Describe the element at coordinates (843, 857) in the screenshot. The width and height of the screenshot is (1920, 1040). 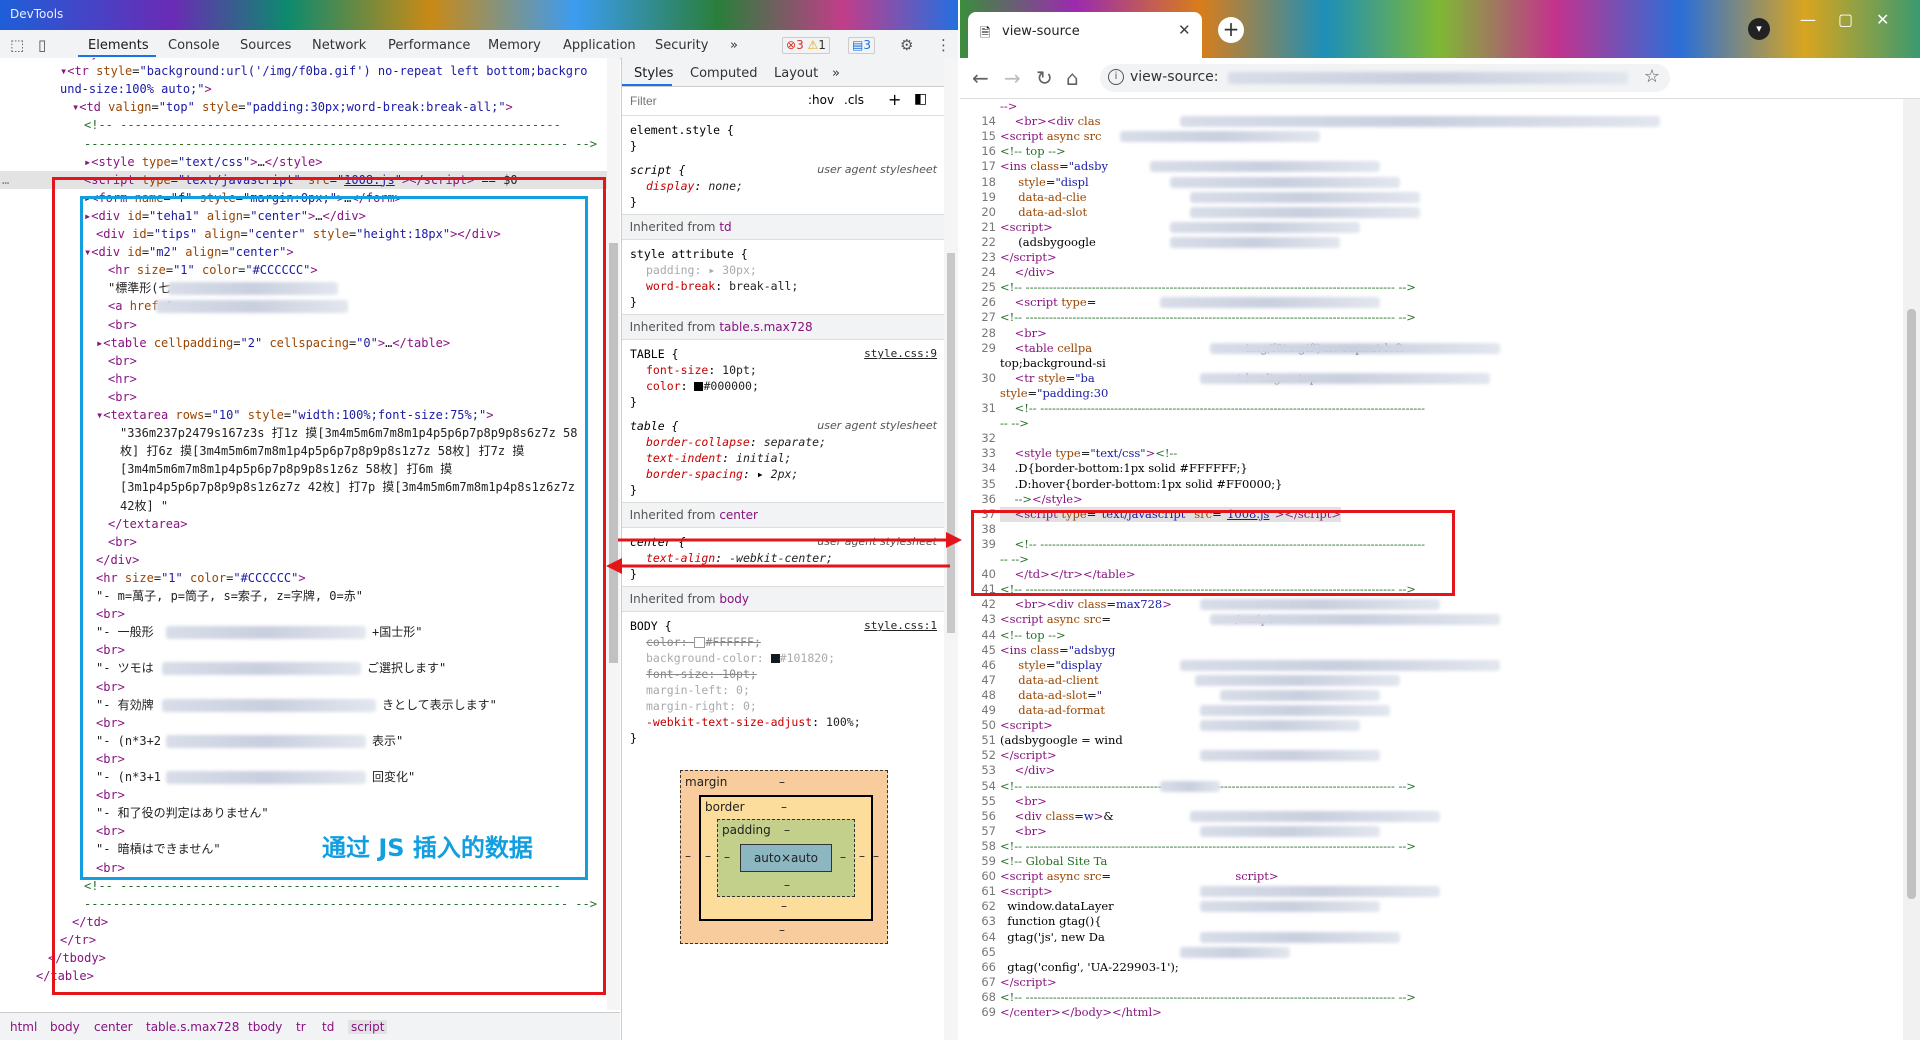
I see `box-padding-right: –` at that location.